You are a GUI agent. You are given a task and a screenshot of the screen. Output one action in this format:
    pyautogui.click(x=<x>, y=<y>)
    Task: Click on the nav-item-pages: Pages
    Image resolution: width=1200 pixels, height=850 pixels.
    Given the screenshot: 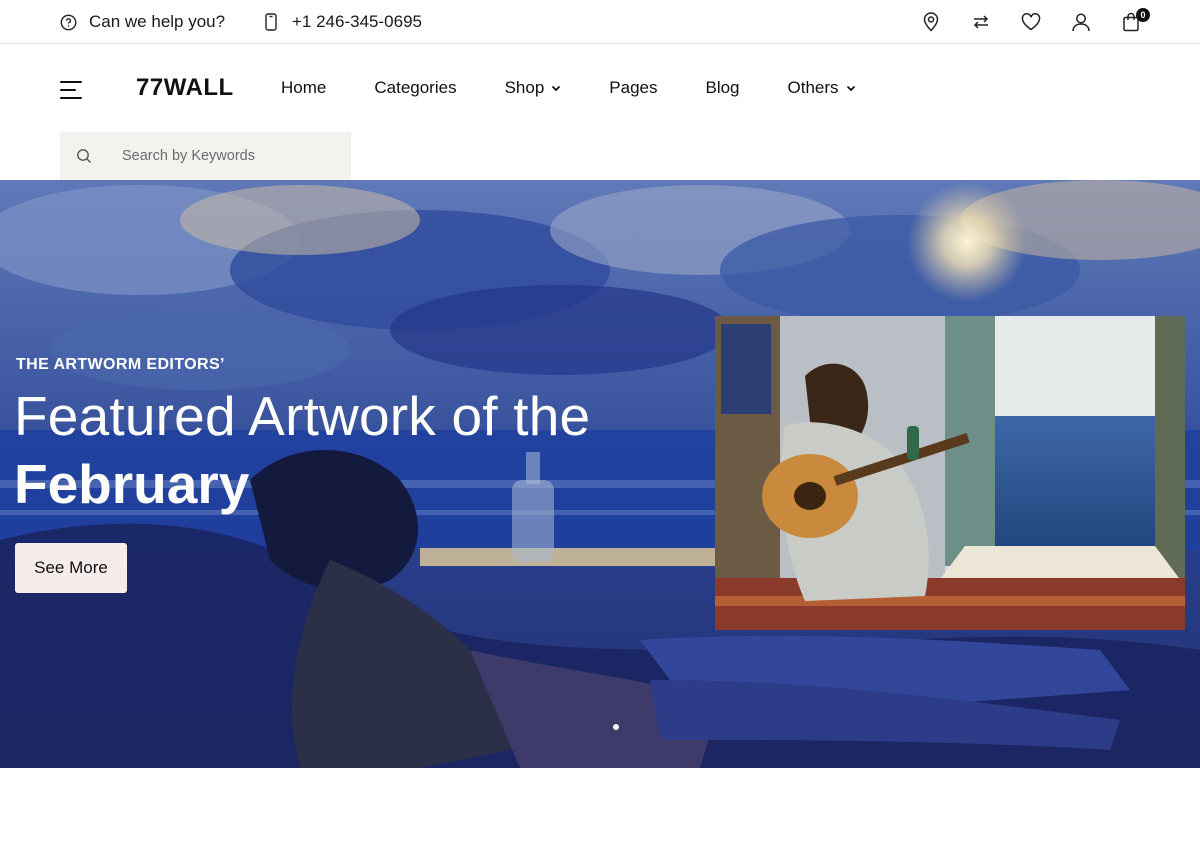 What is the action you would take?
    pyautogui.click(x=633, y=88)
    